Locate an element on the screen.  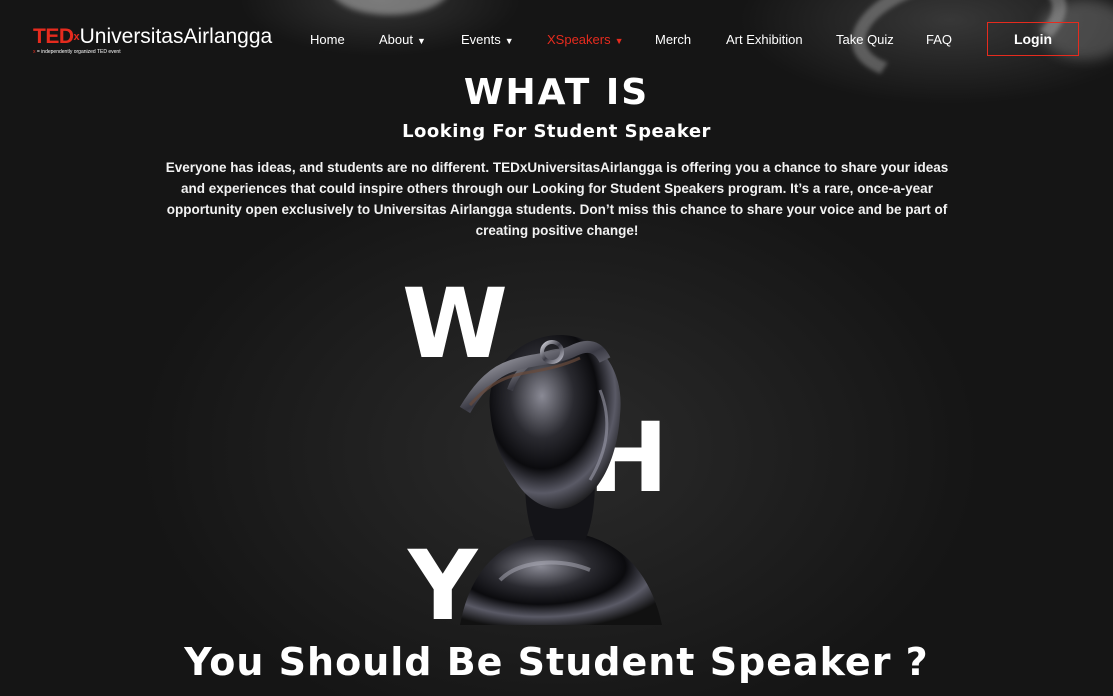
login-button: Login is located at coordinates (1033, 39).